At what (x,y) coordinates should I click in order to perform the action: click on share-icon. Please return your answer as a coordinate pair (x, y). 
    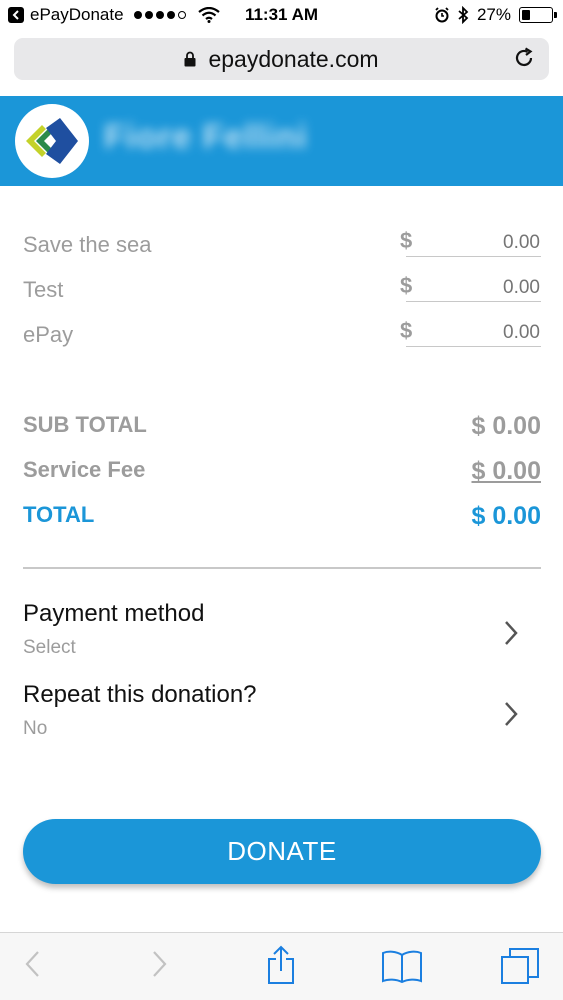
    Looking at the image, I should click on (281, 967).